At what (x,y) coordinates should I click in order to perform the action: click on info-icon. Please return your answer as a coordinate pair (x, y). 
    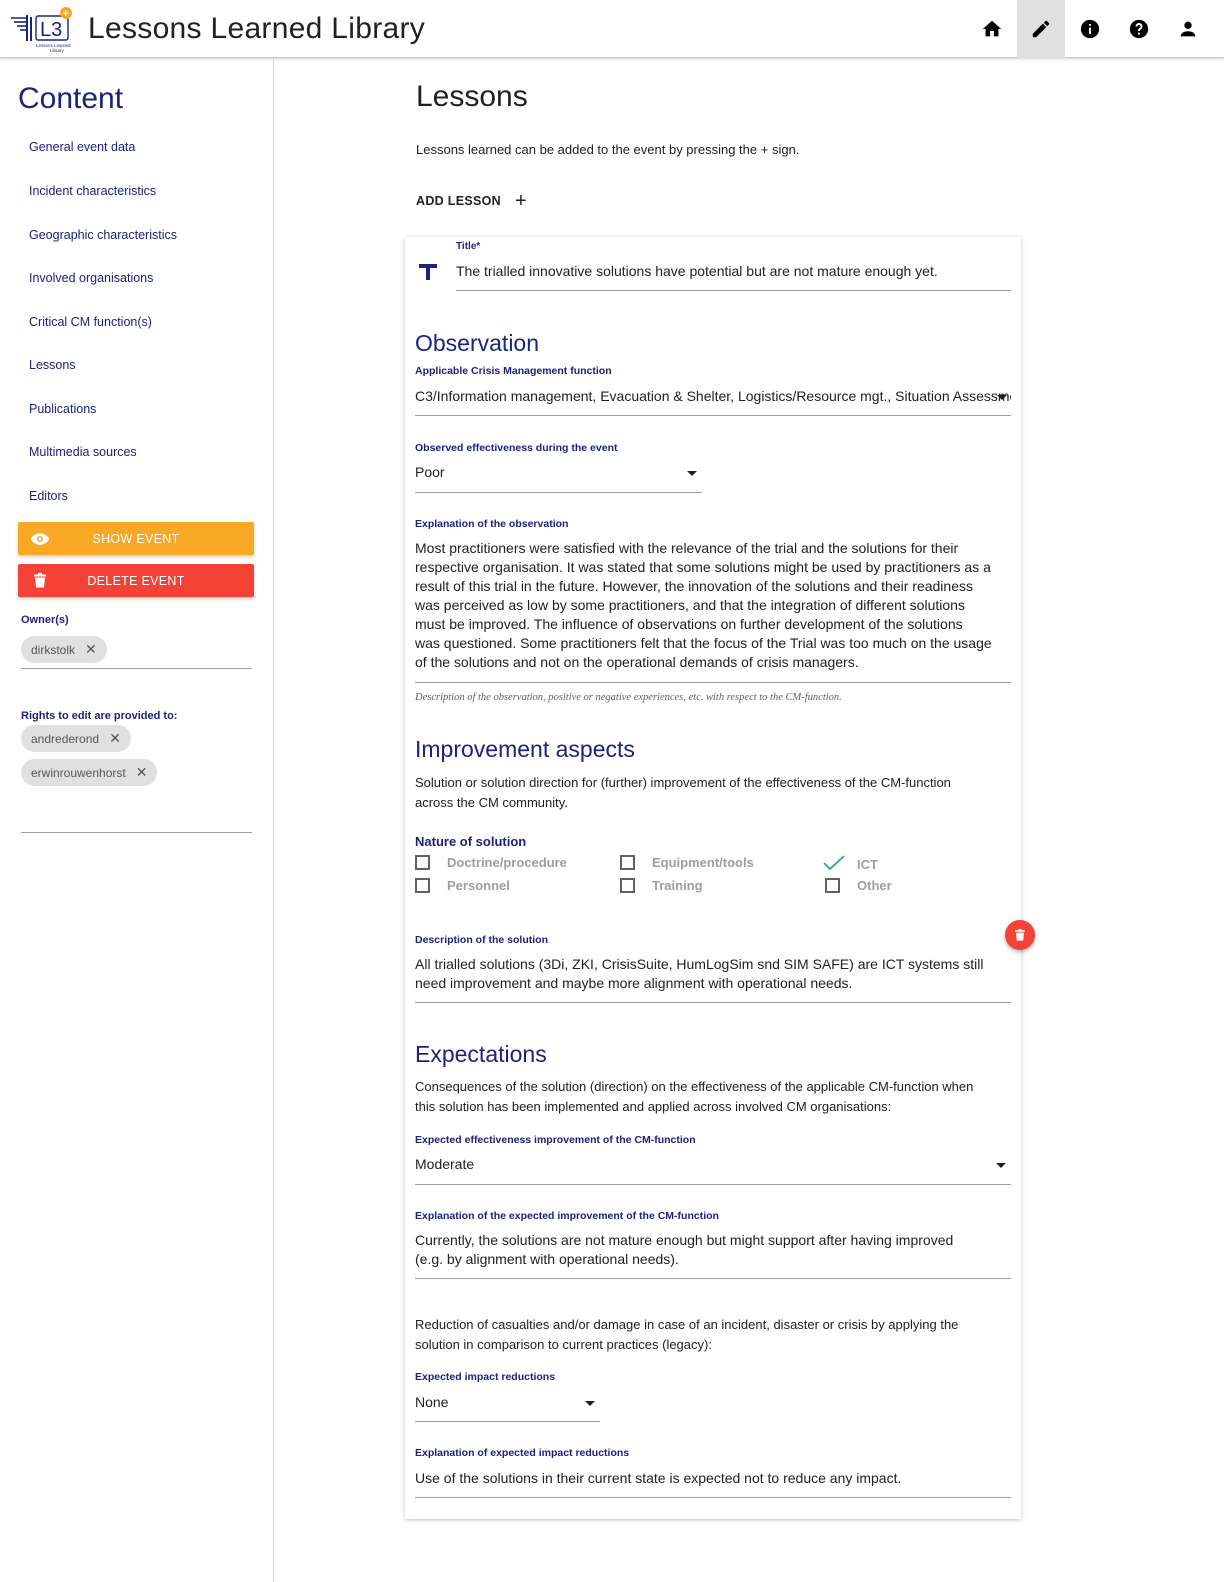
    Looking at the image, I should click on (1090, 29).